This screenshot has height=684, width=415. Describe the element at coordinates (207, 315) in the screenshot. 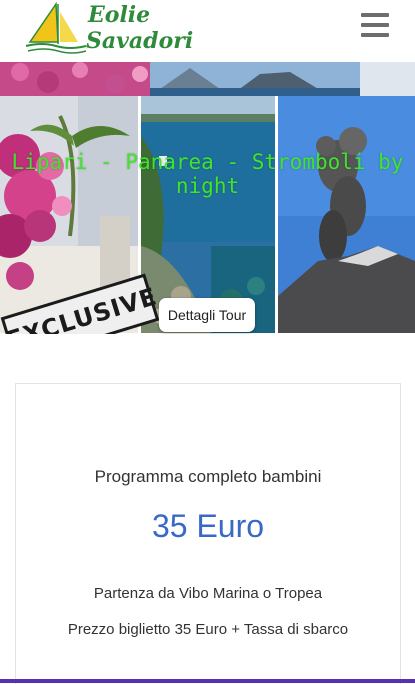

I see `tour-details-button: Dettagli Tour` at that location.